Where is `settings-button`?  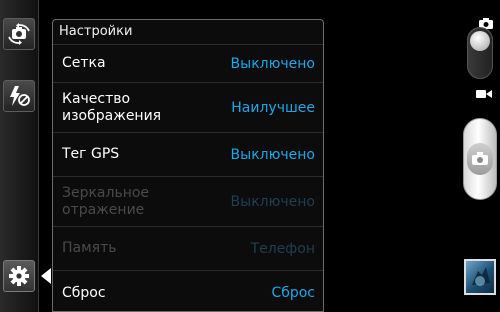
settings-button is located at coordinates (19, 276).